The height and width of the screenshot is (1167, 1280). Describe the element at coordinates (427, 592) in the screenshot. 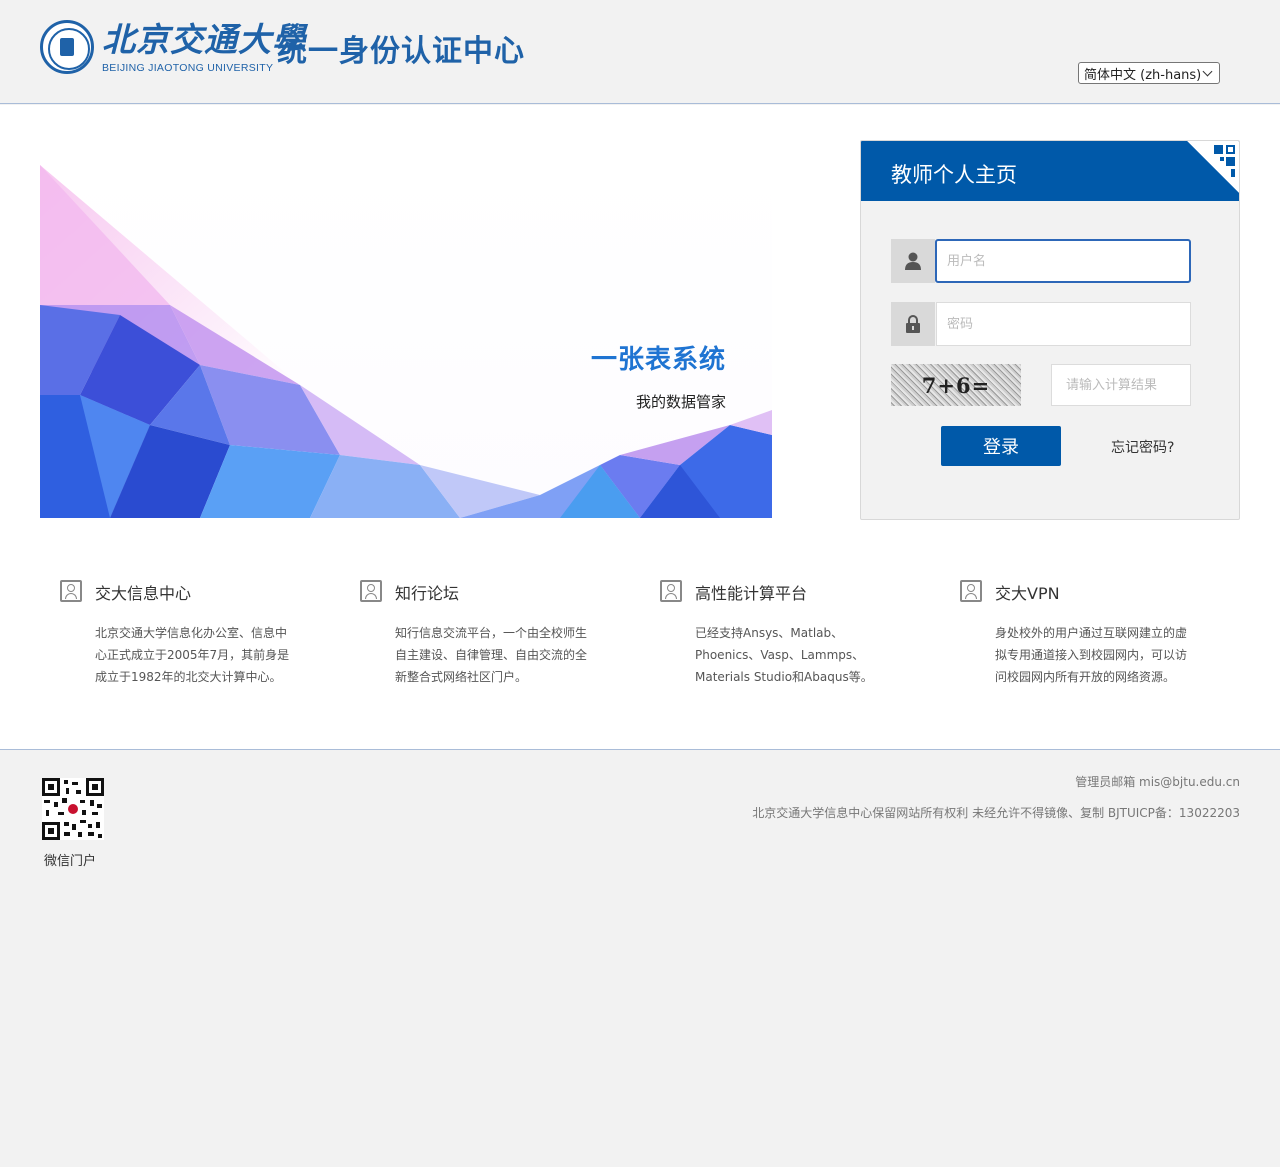

I see `feature-title: 知行论坛` at that location.